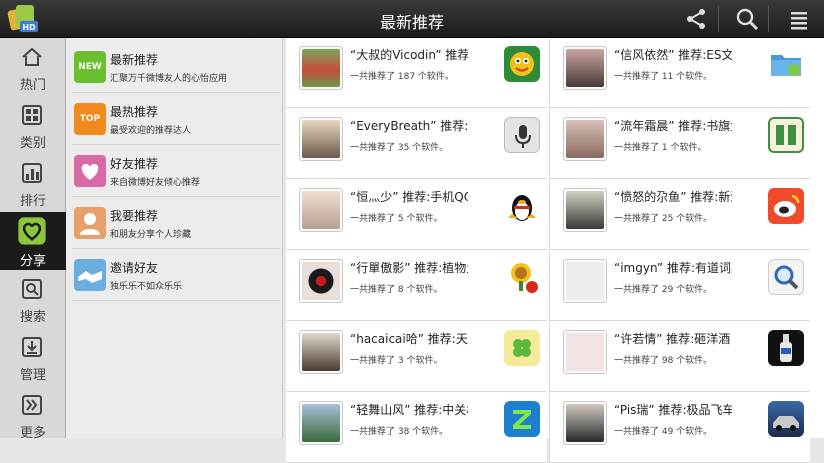  Describe the element at coordinates (673, 55) in the screenshot. I see `card-title: “信风依然” 推荐:ES文件` at that location.